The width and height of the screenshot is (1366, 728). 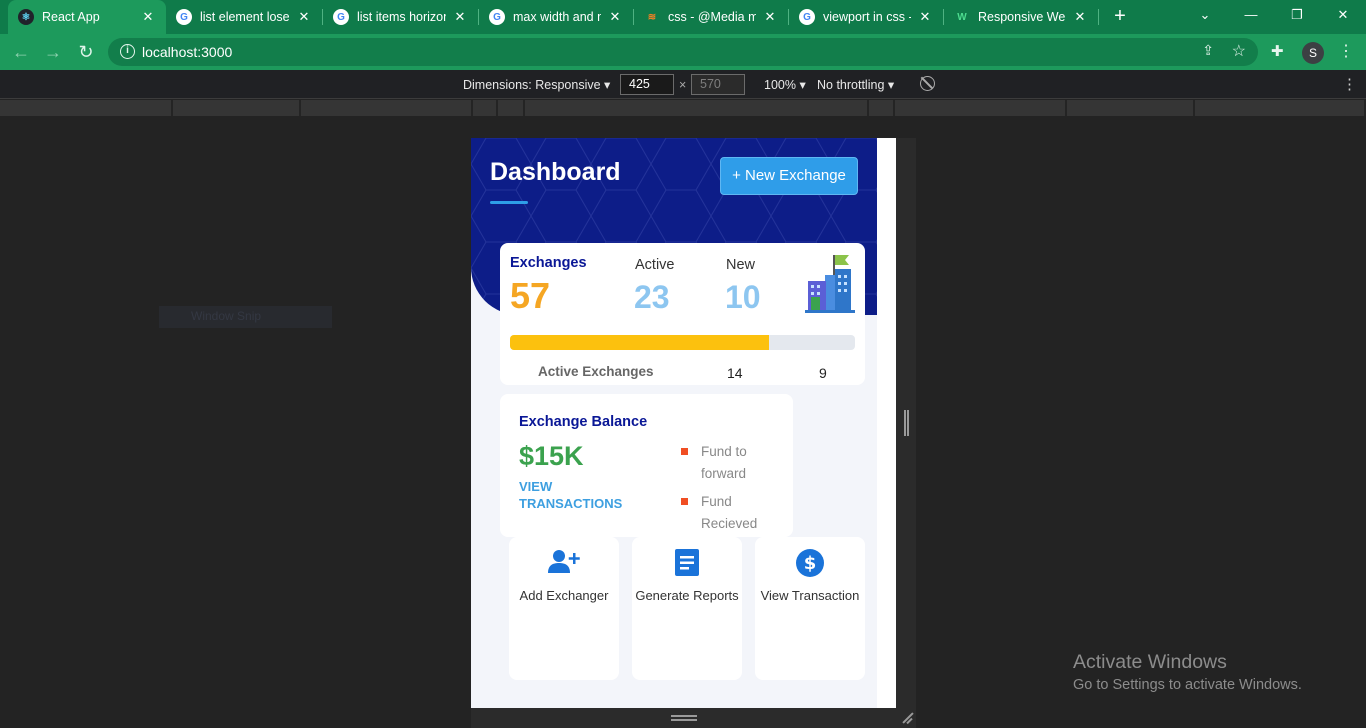 I want to click on resize-handle-right, so click(x=906, y=423).